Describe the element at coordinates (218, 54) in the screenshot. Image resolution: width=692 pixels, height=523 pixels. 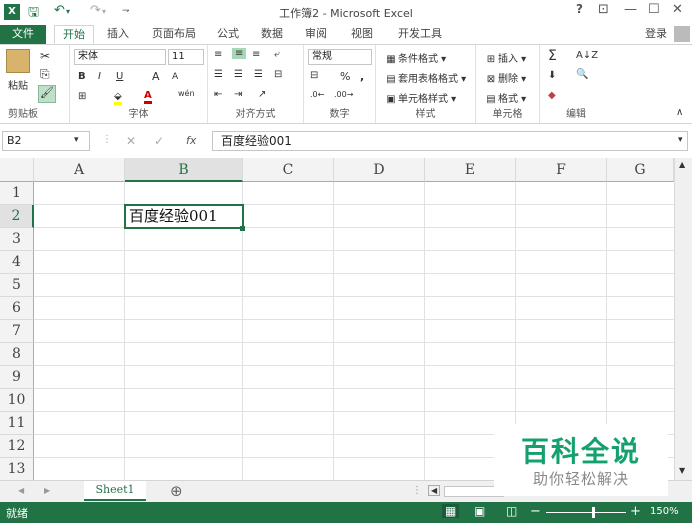
I see `align-top-icon: ≡` at that location.